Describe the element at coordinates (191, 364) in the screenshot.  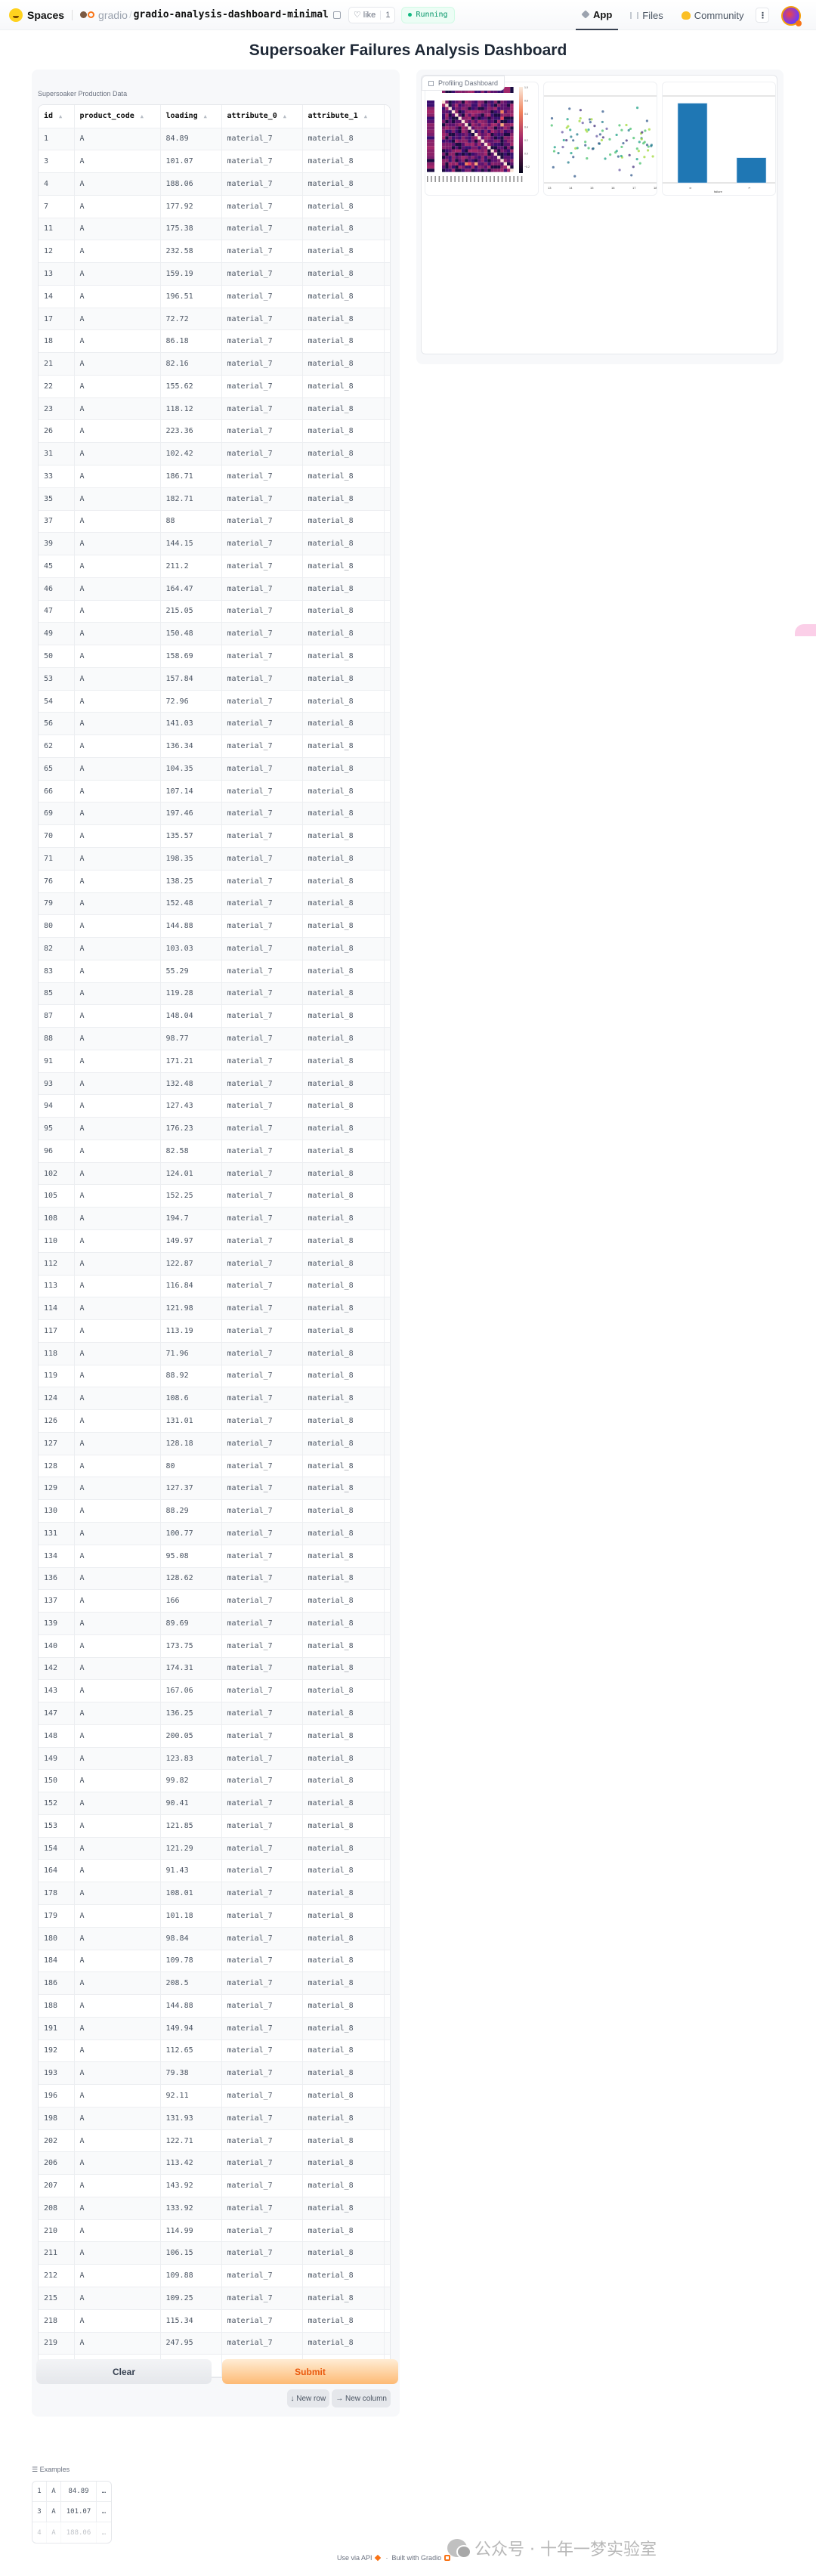
I see `table-cell: 82.16` at that location.